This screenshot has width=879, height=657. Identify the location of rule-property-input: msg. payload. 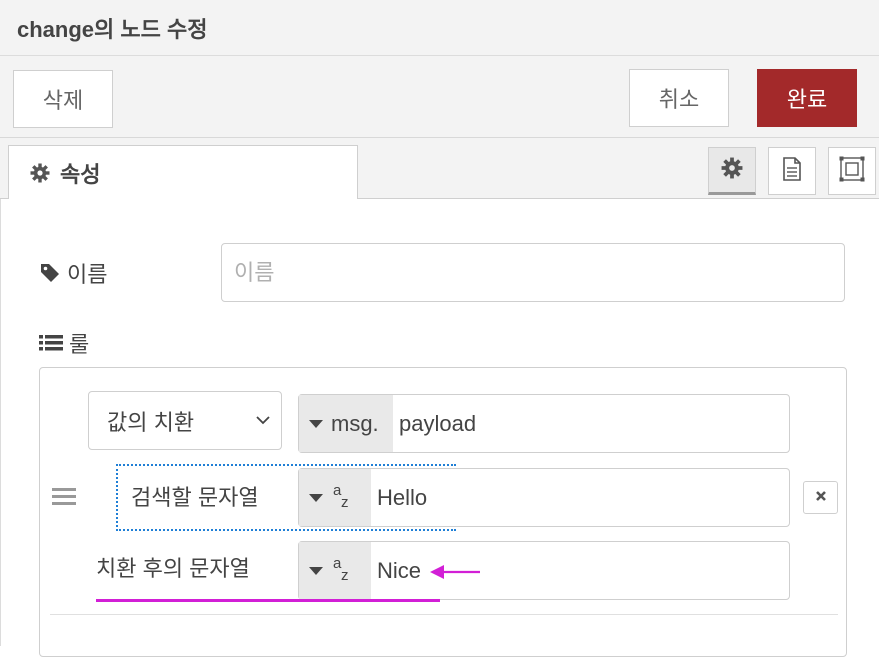
(544, 423).